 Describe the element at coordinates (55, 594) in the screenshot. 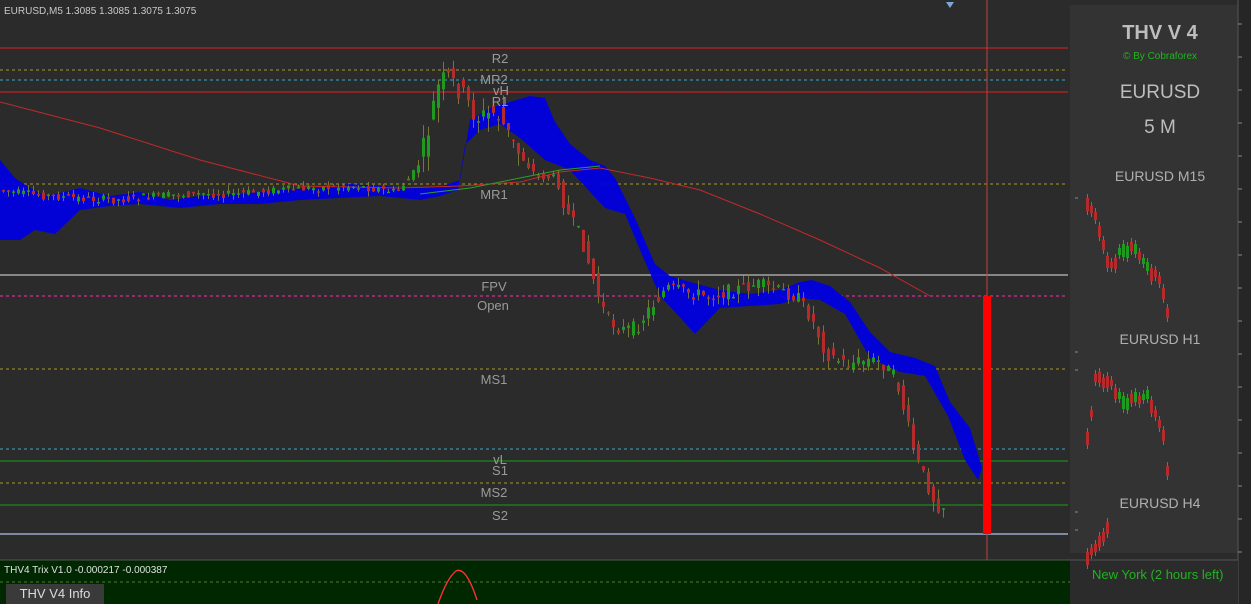

I see `info-tab: THV V4 Info` at that location.